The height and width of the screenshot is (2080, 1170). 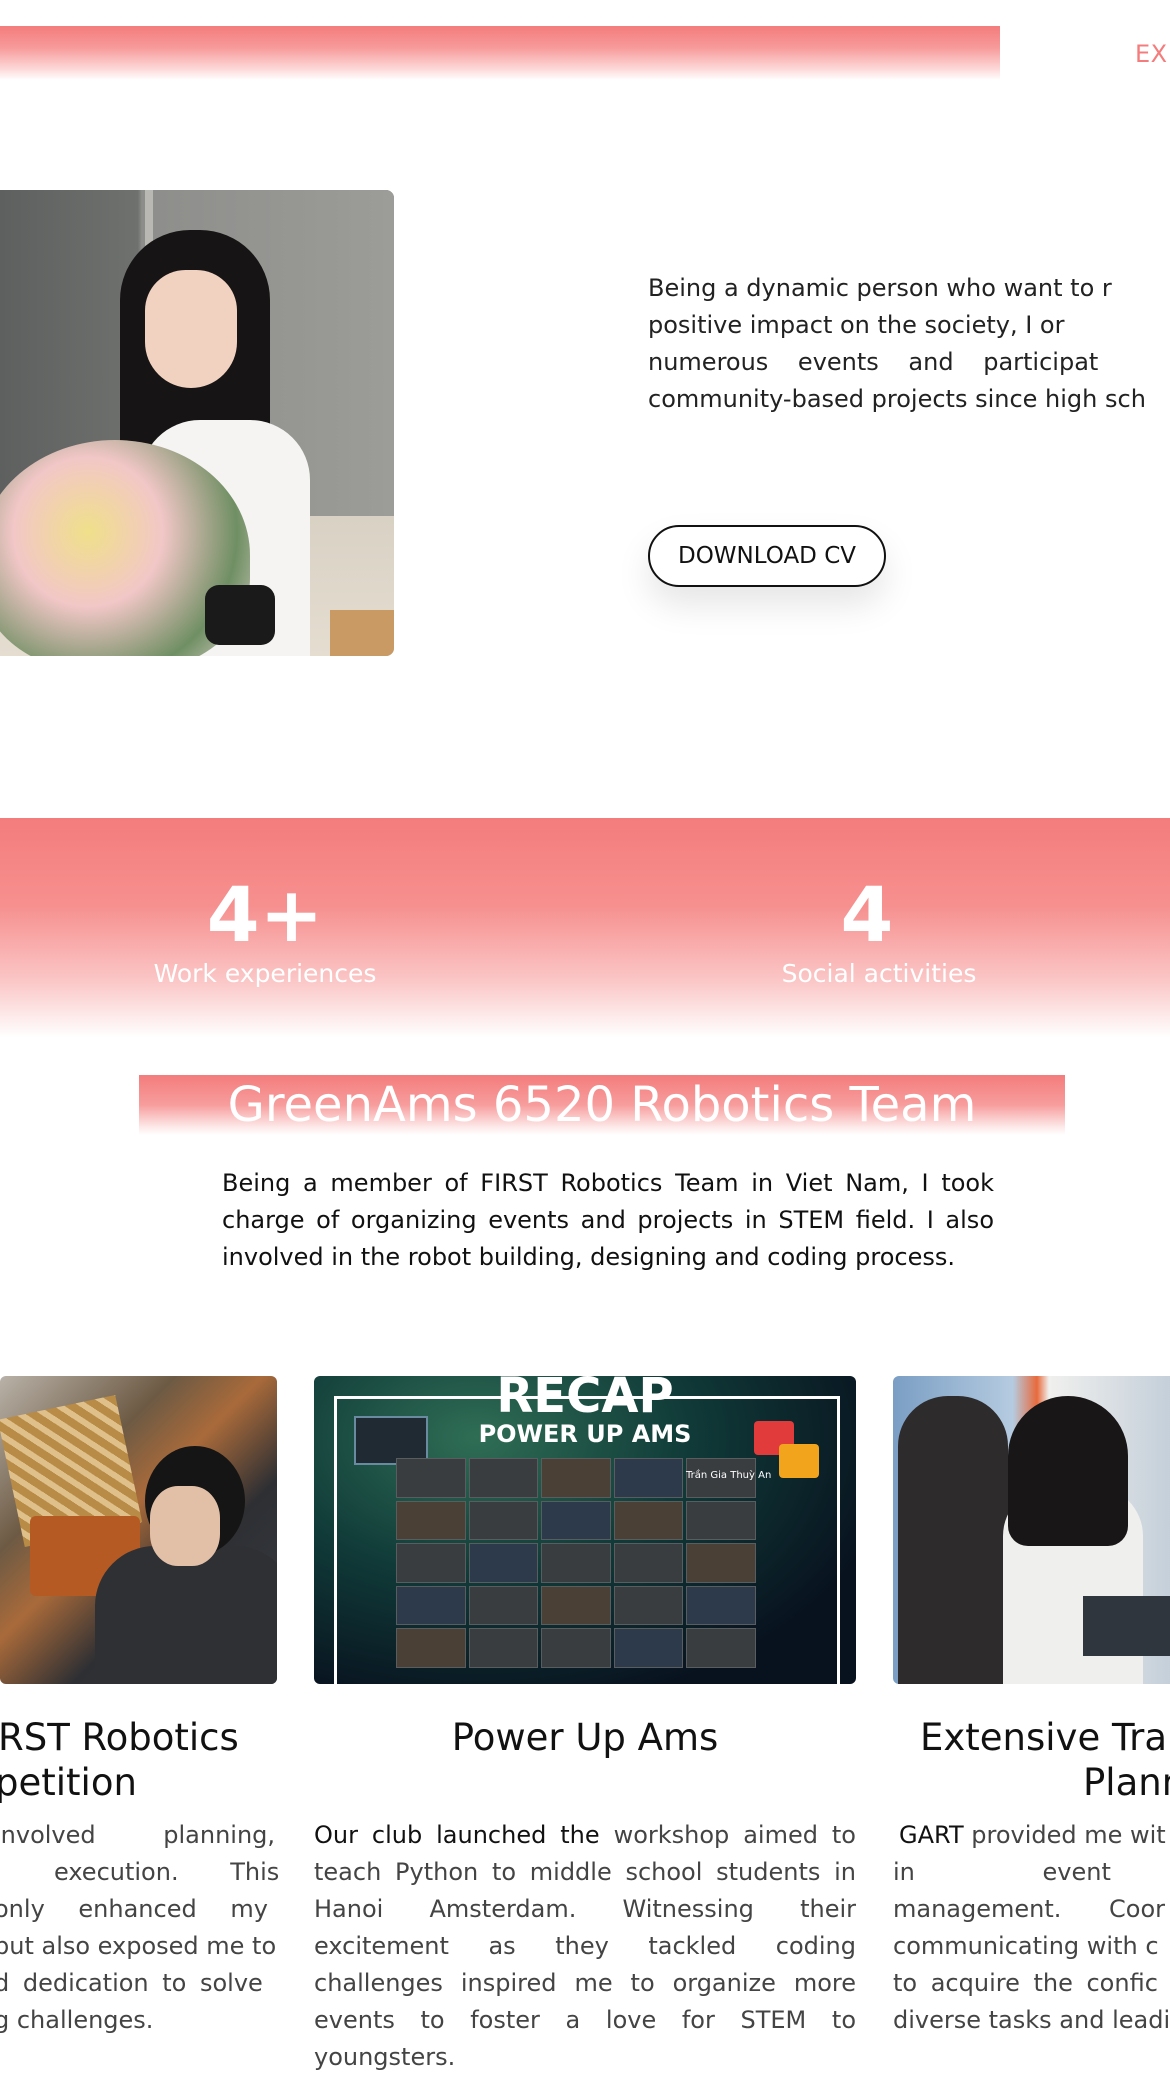 I want to click on card-text-highlight: Our club launched the, so click(x=457, y=1835).